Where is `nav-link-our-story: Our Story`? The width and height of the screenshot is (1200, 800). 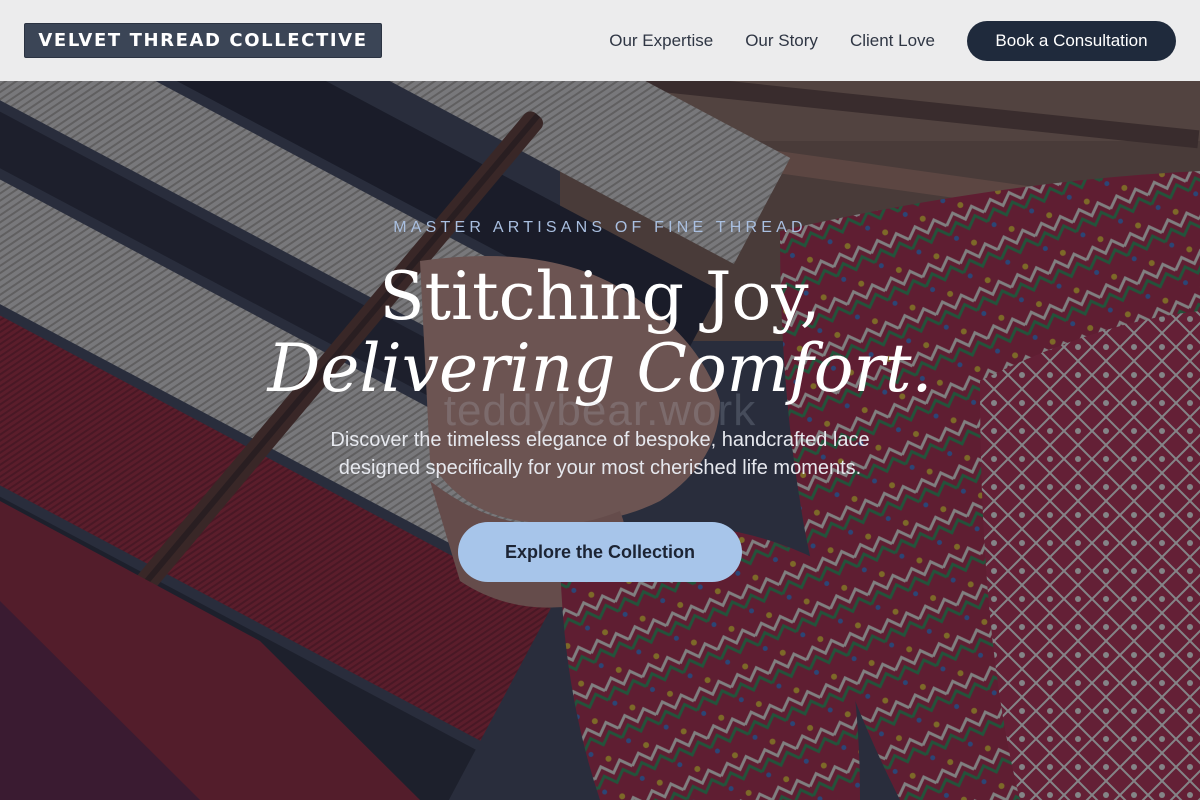 nav-link-our-story: Our Story is located at coordinates (781, 41).